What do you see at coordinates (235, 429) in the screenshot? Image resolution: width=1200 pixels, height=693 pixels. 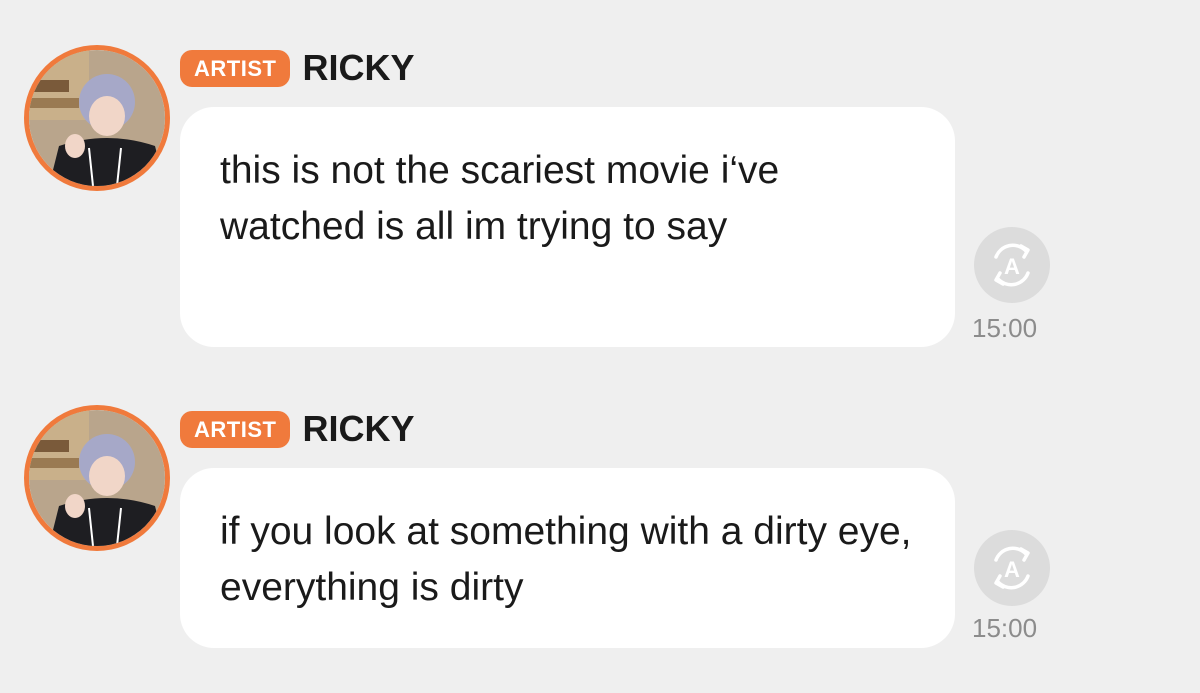 I see `artist-badge: ARTIST` at bounding box center [235, 429].